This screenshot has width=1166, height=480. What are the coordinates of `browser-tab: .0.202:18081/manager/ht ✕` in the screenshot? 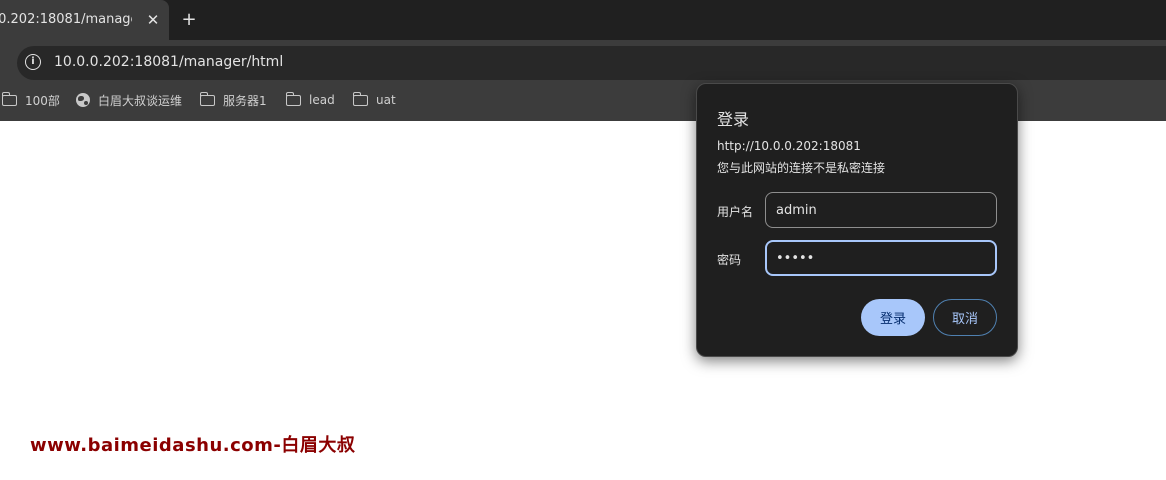 It's located at (84, 20).